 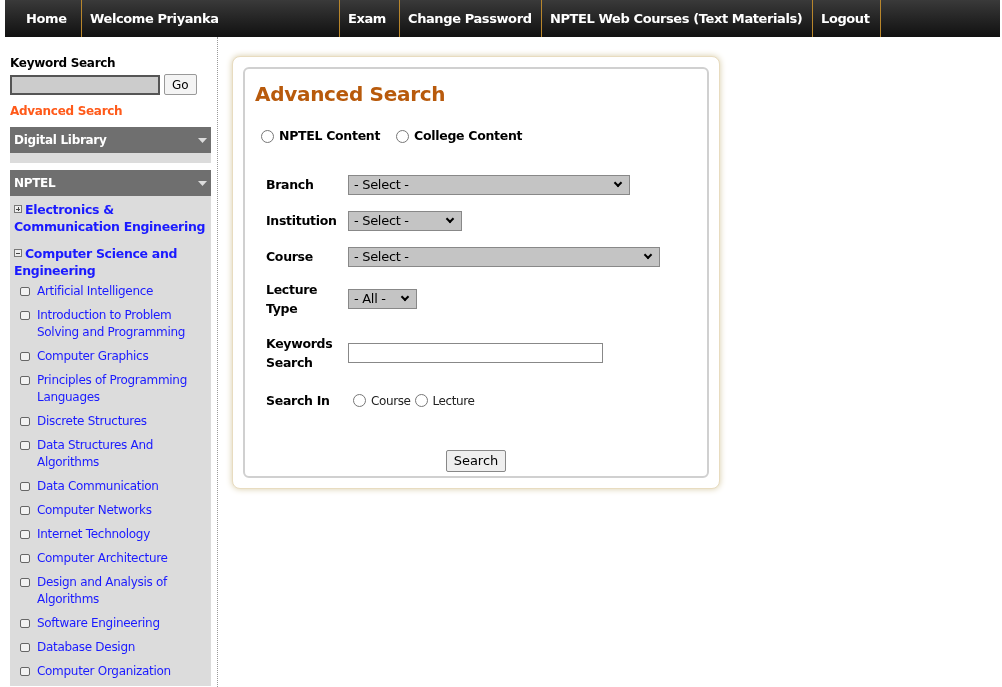 What do you see at coordinates (677, 18) in the screenshot?
I see `nav-link: NPTEL Web Courses (Text Materials)` at bounding box center [677, 18].